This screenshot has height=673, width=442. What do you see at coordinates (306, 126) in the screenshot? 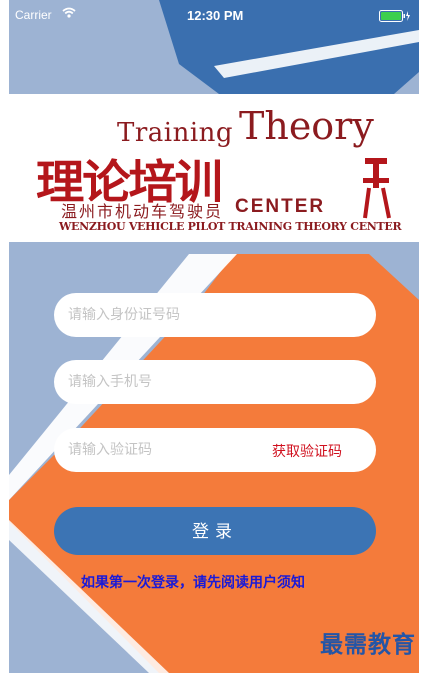
I see `logo-theory-text: Theory` at bounding box center [306, 126].